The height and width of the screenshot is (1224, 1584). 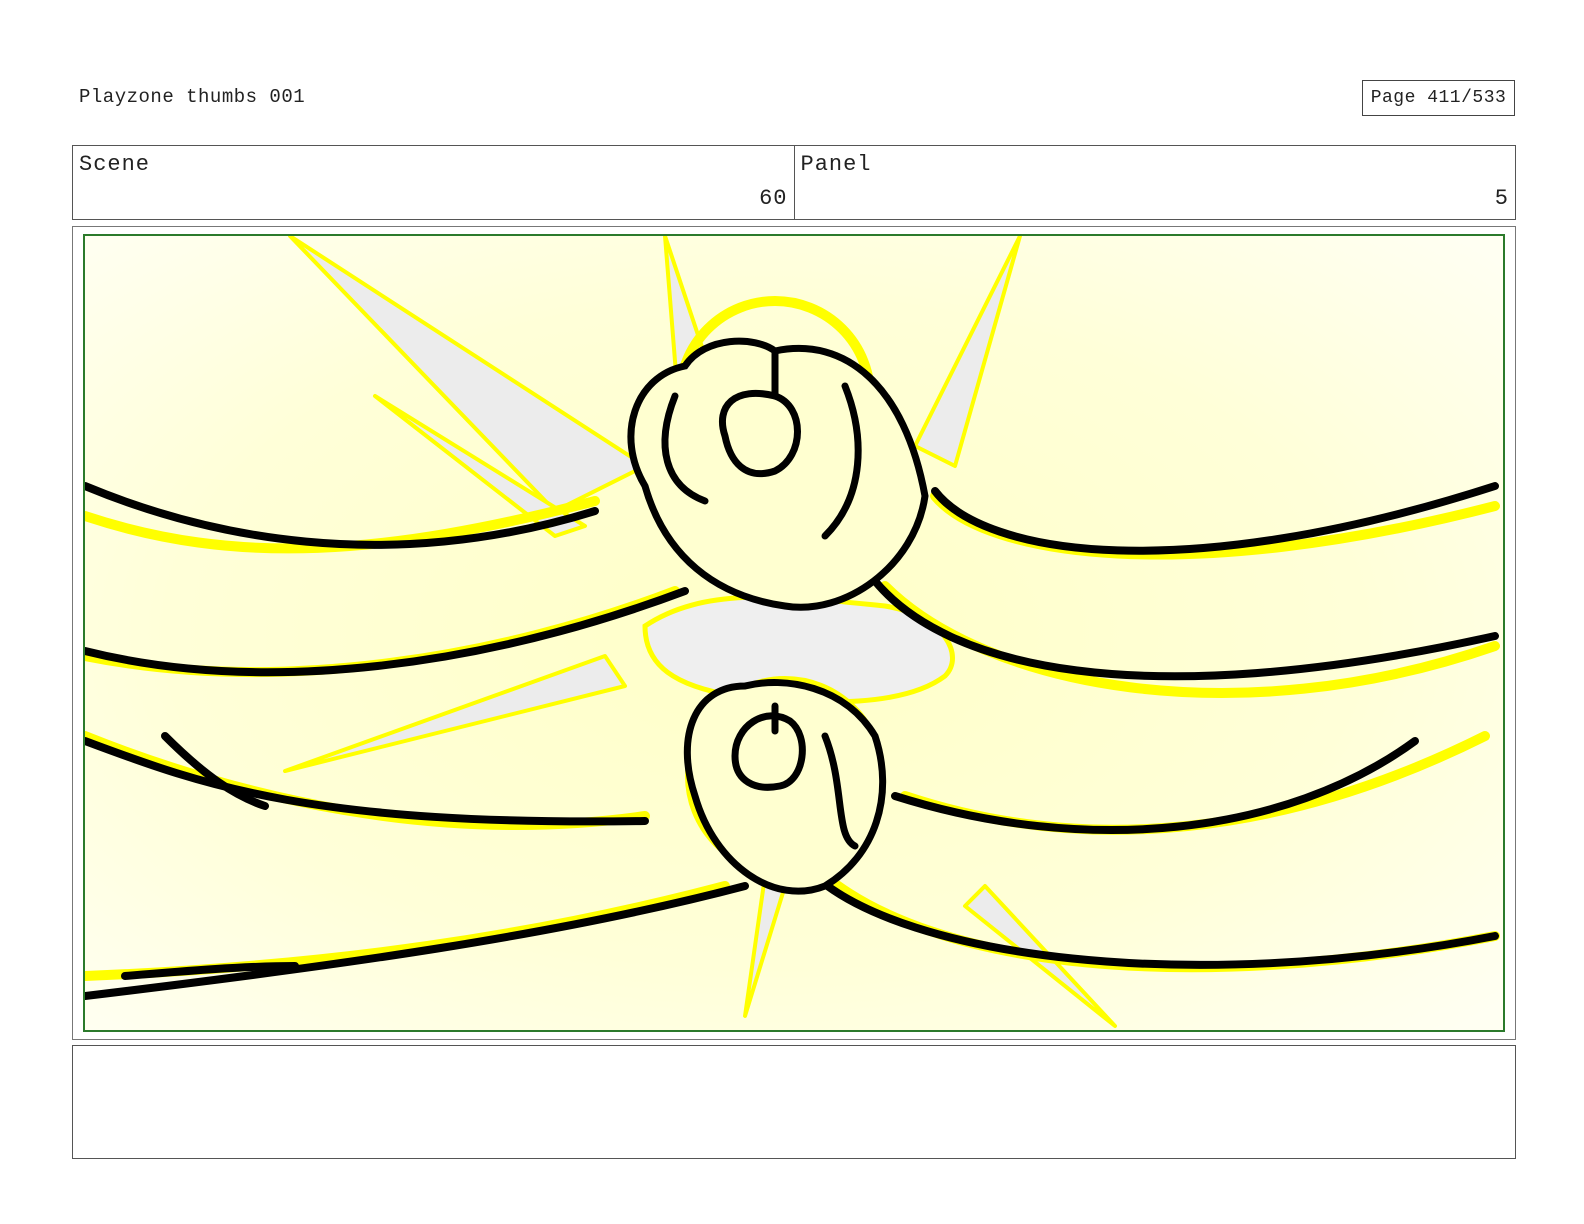 I want to click on panel-number: 5, so click(x=1501, y=198).